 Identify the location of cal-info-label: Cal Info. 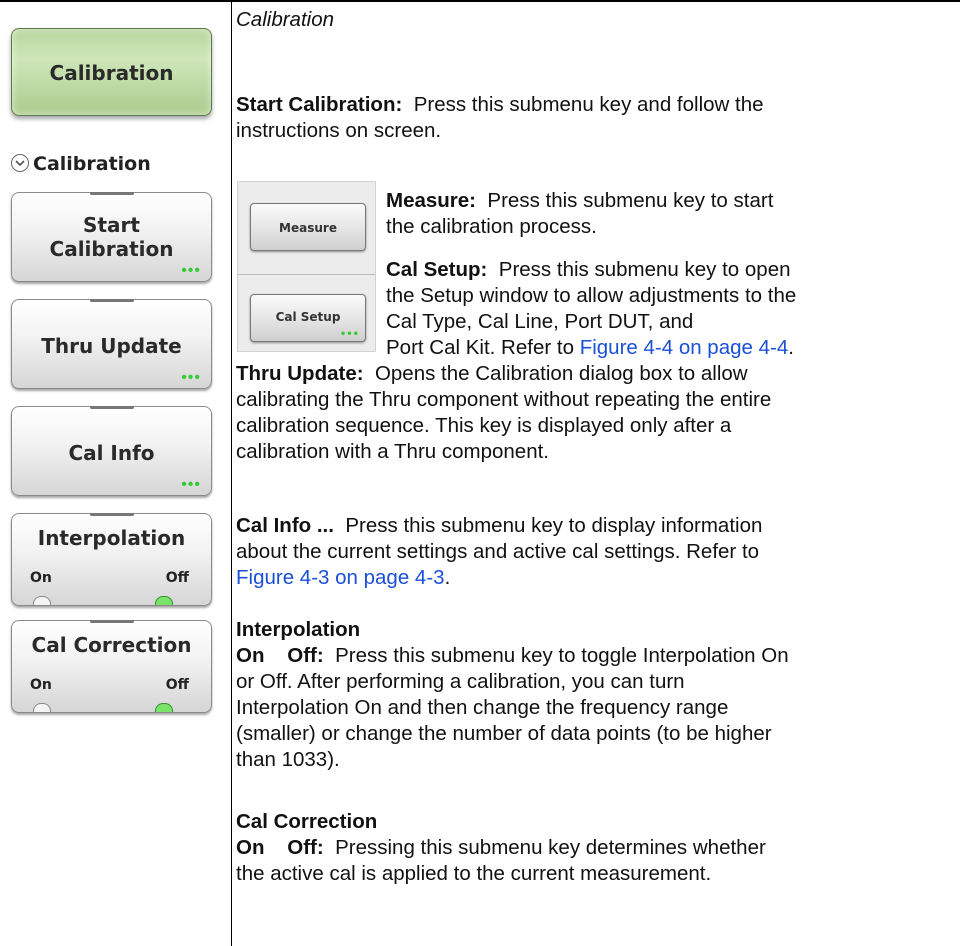
(111, 453).